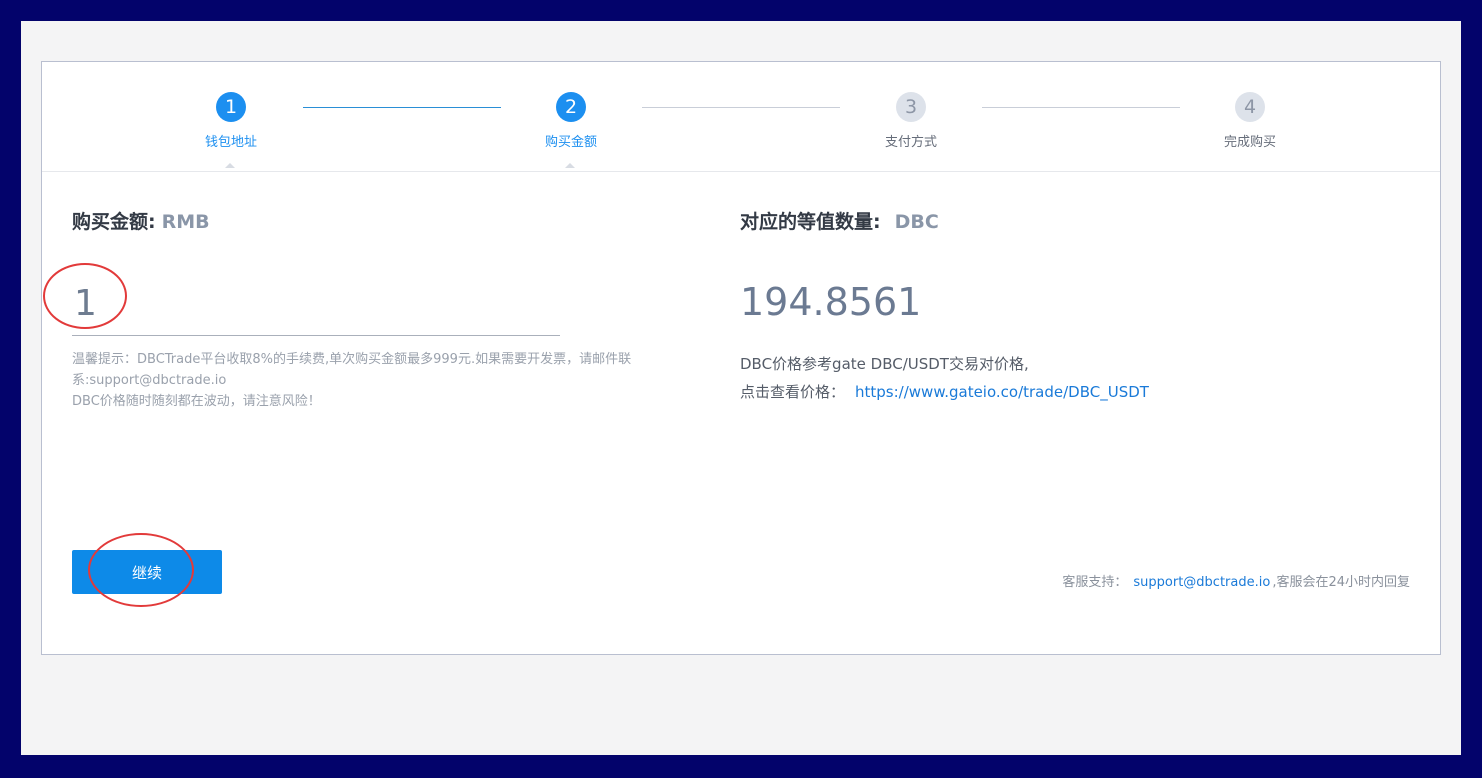 This screenshot has width=1482, height=778. Describe the element at coordinates (147, 572) in the screenshot. I see `continue-button: 继续` at that location.